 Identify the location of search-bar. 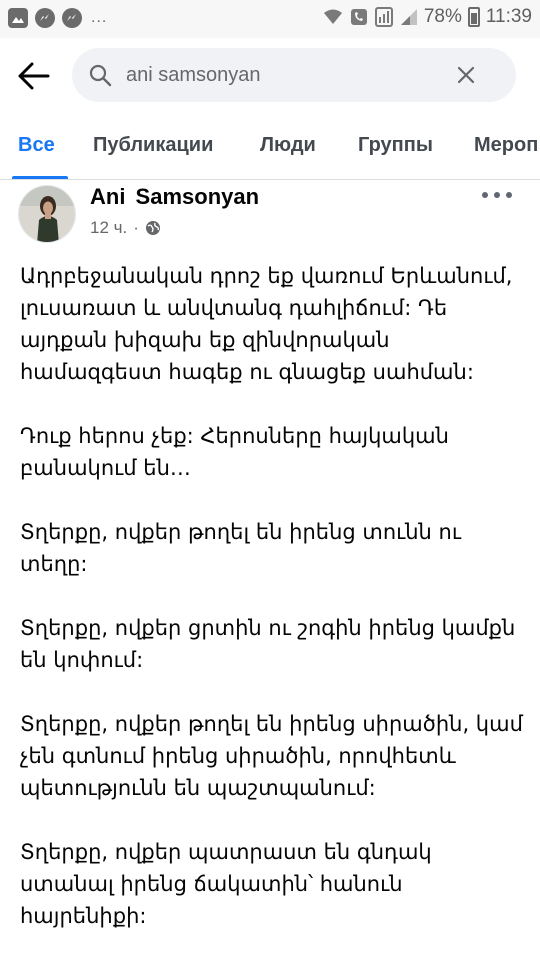
(294, 75).